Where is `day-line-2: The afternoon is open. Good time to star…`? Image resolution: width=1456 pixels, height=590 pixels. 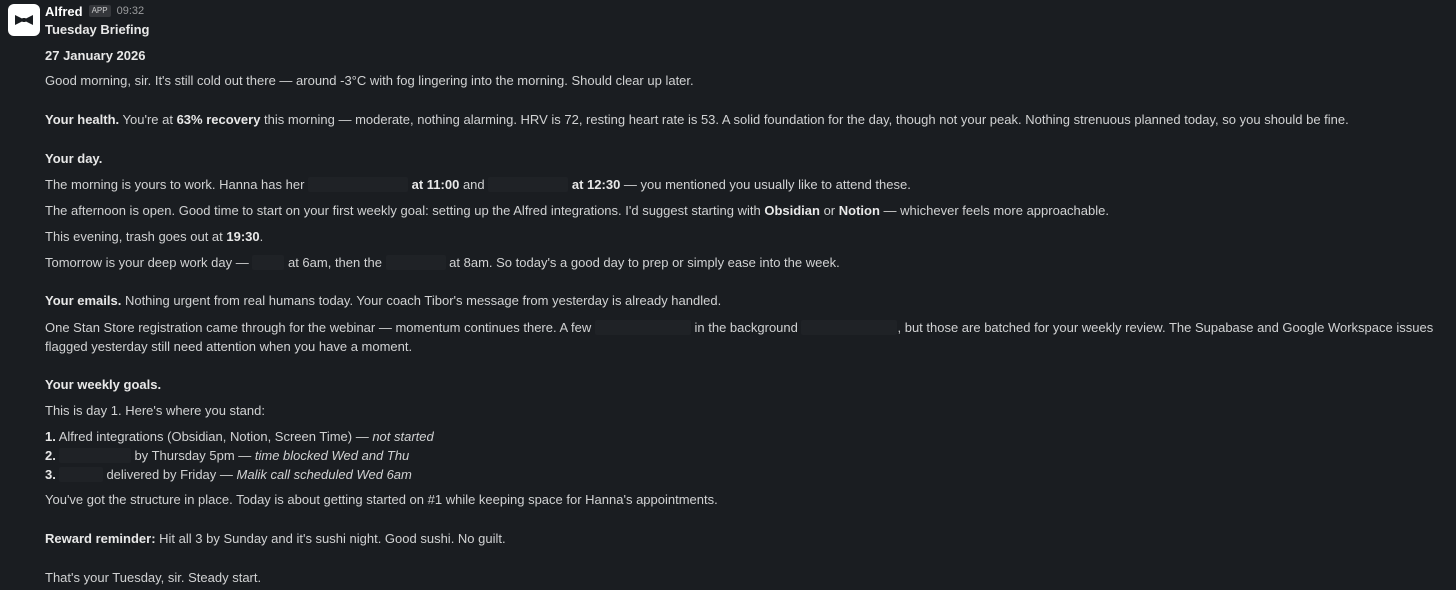 day-line-2: The afternoon is open. Good time to star… is located at coordinates (577, 211).